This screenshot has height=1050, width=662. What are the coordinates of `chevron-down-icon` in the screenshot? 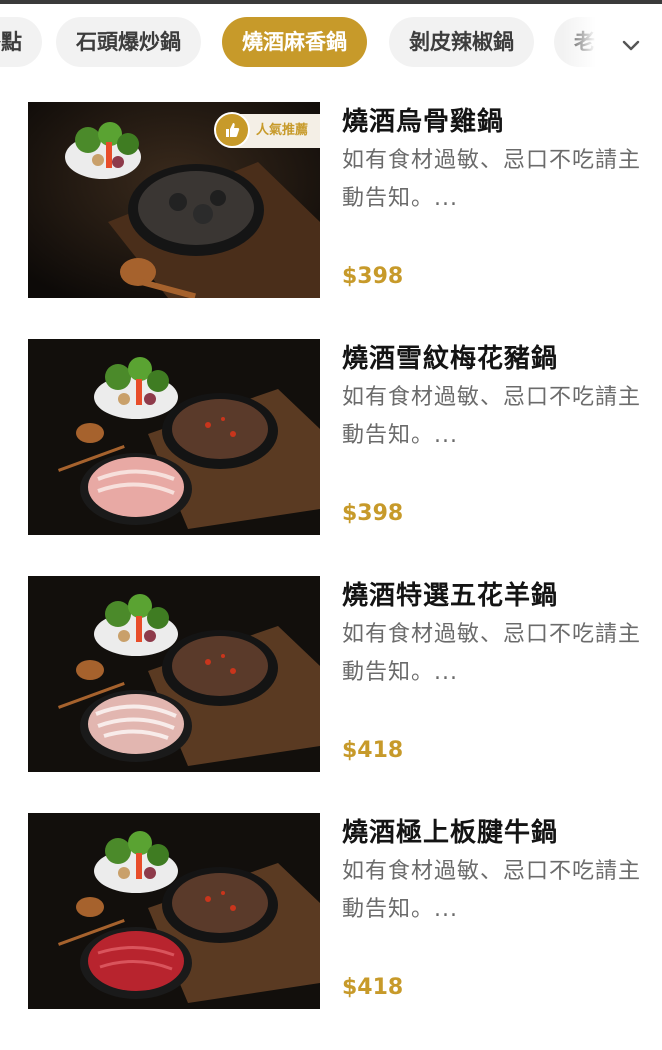 It's located at (631, 45).